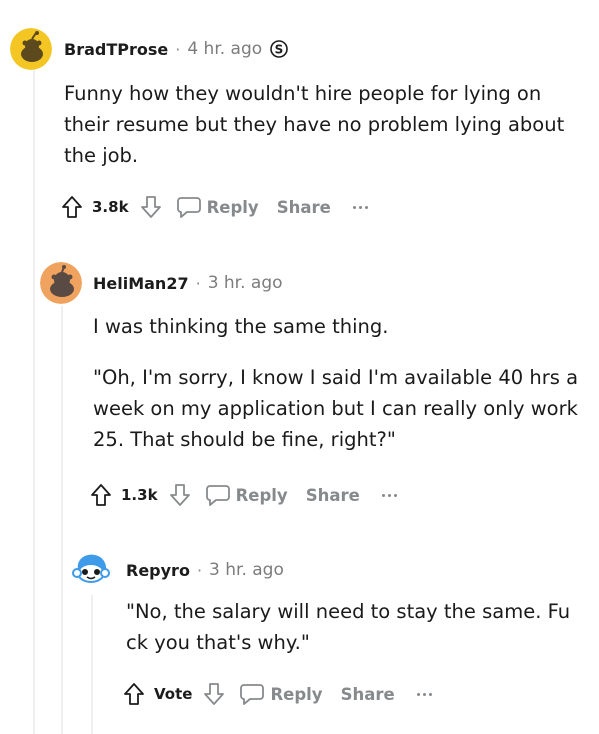 This screenshot has height=734, width=599. Describe the element at coordinates (139, 495) in the screenshot. I see `score: 1.3k` at that location.